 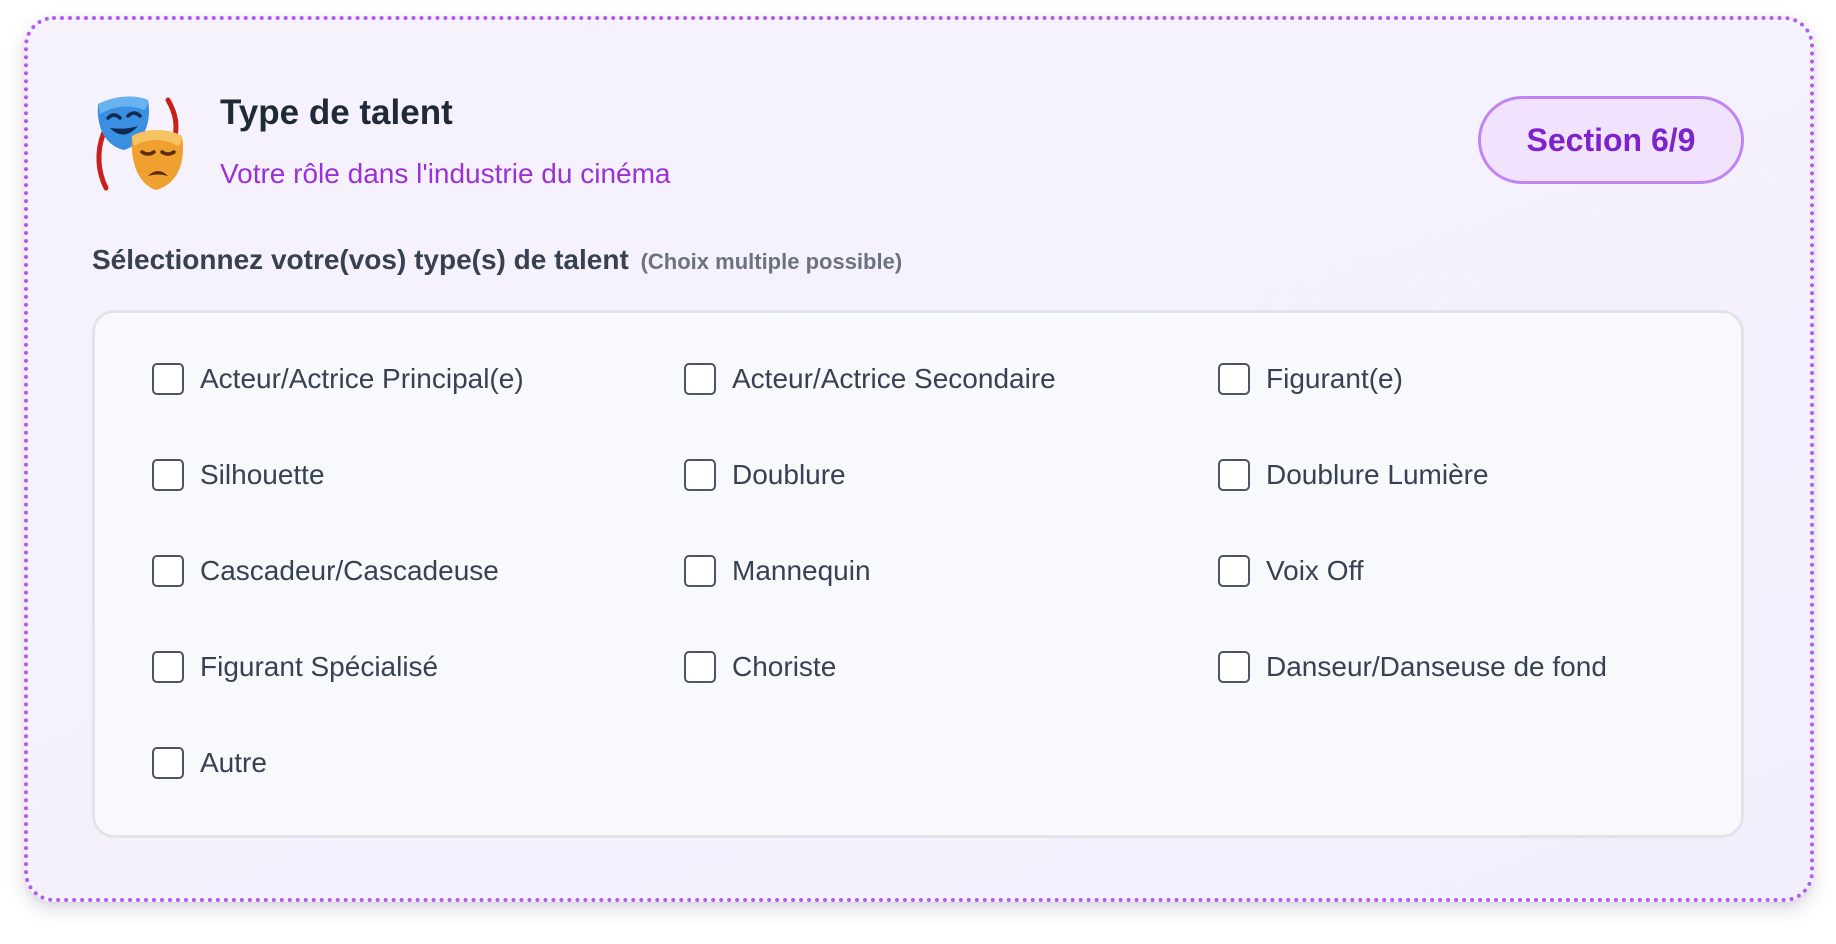 What do you see at coordinates (336, 112) in the screenshot?
I see `page-title: Type de talent` at bounding box center [336, 112].